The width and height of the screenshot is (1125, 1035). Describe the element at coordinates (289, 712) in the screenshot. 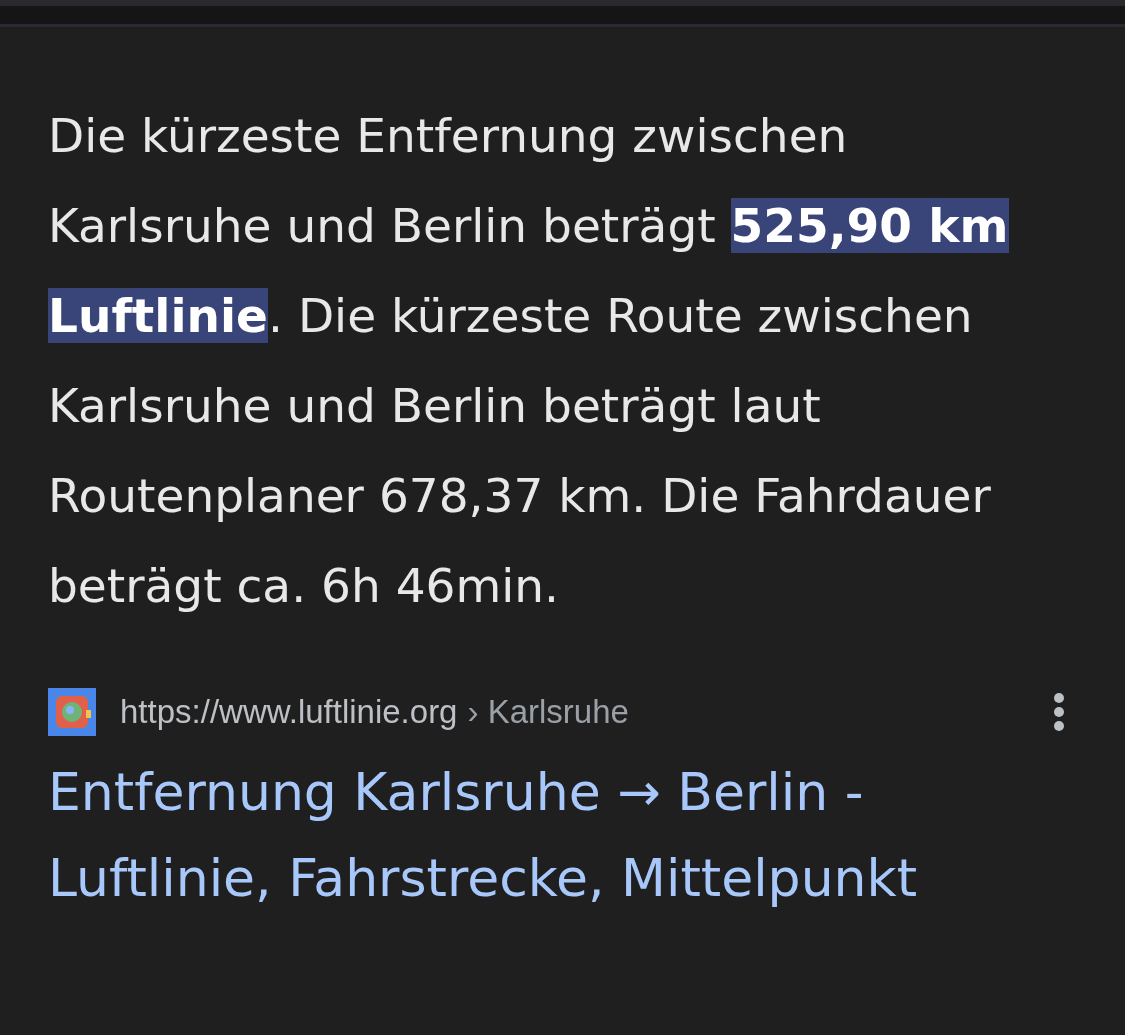

I see `site-url: https://www.luftlinie.org` at that location.